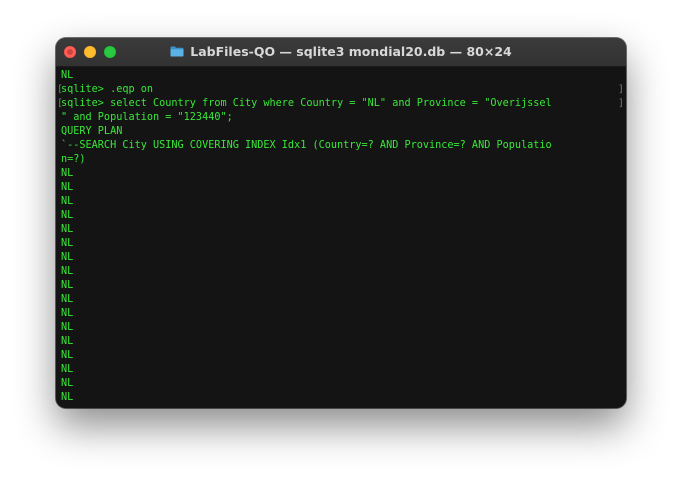 This screenshot has height=483, width=682. Describe the element at coordinates (73, 159) in the screenshot. I see `terminal-line: n=?)` at that location.